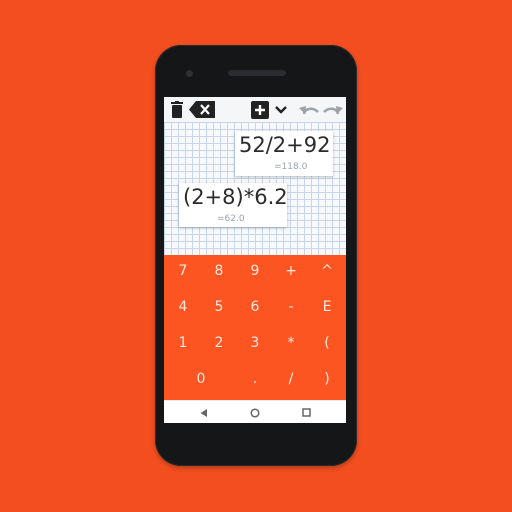 This screenshot has height=512, width=512. Describe the element at coordinates (327, 307) in the screenshot. I see `key-exponent: E` at that location.